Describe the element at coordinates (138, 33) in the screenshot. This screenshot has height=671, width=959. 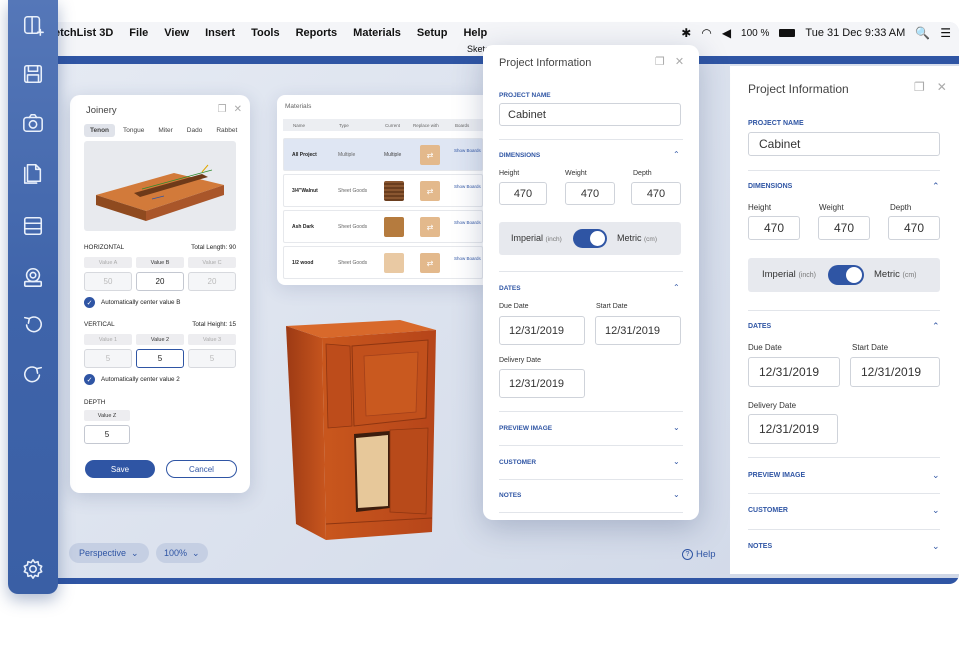
I see `menu-file: File` at that location.